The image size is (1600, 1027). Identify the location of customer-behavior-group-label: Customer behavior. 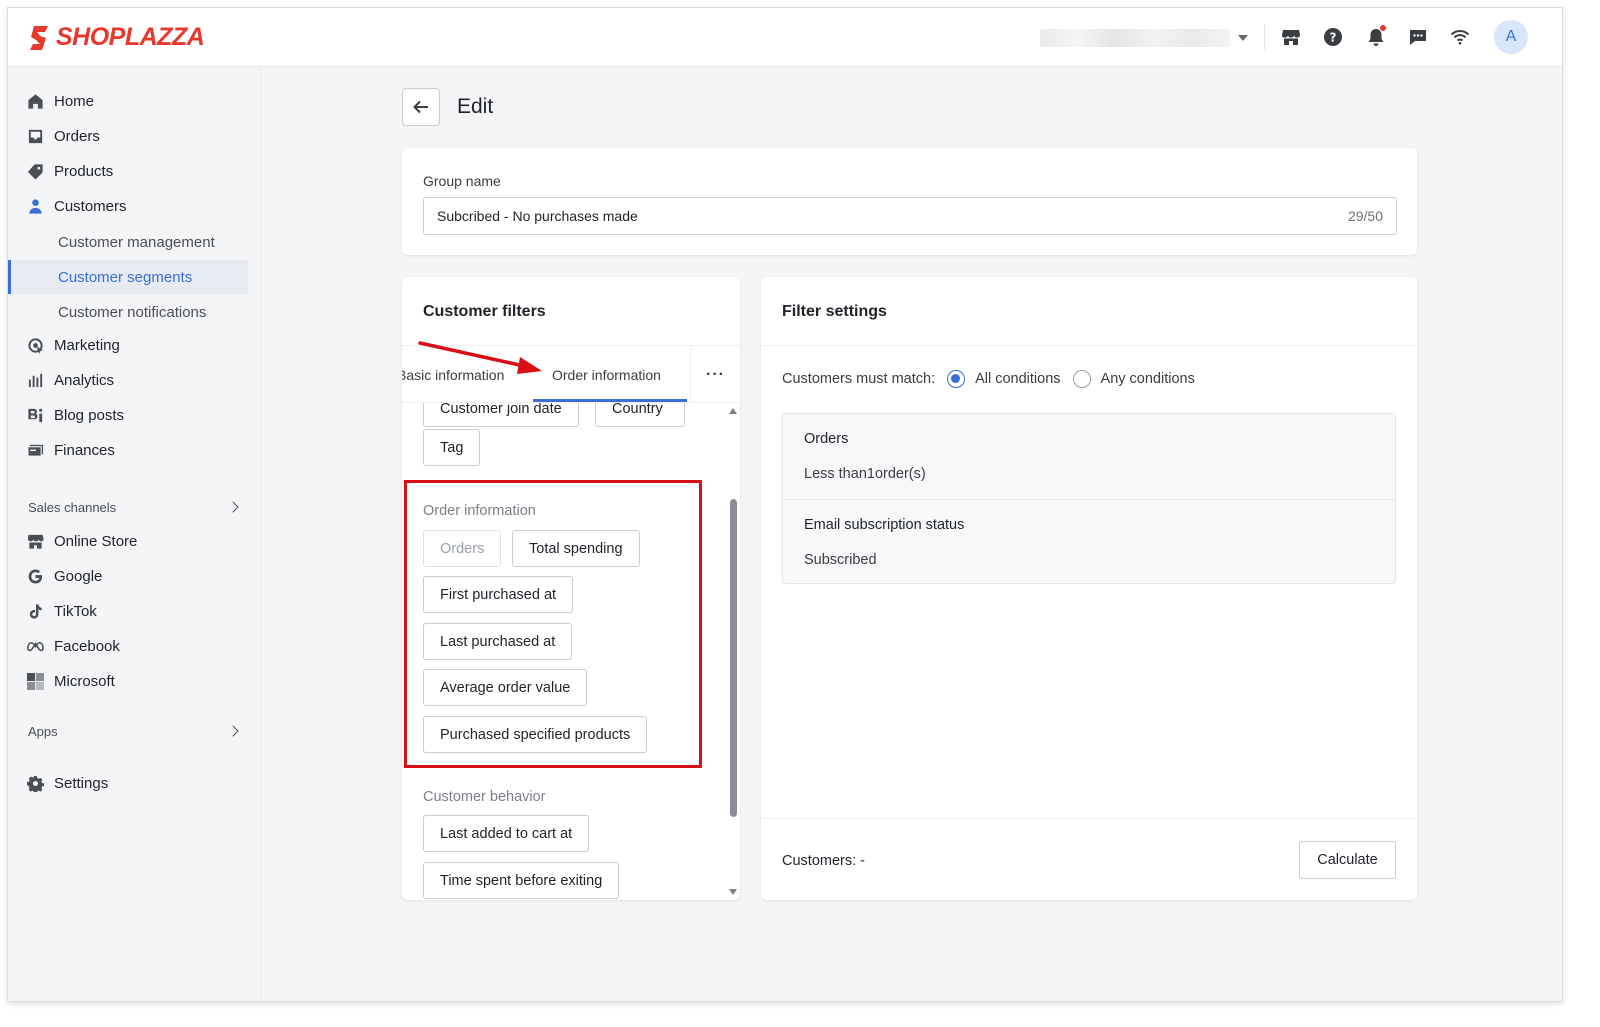
(484, 797).